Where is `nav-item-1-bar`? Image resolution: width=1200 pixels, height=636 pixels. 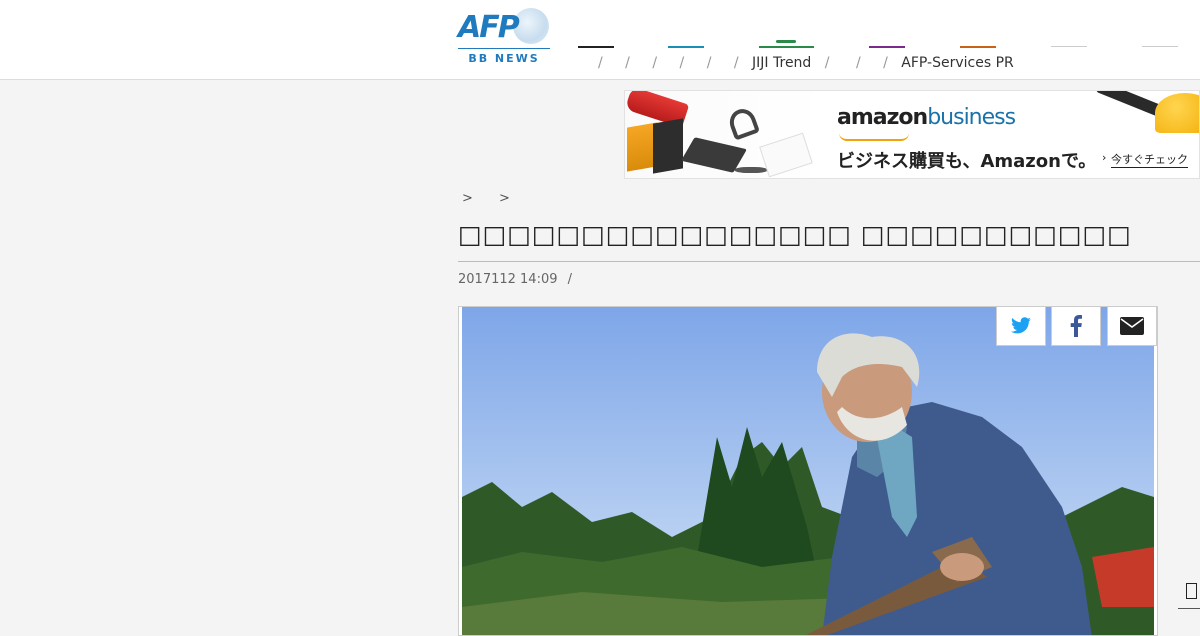 nav-item-1-bar is located at coordinates (596, 47).